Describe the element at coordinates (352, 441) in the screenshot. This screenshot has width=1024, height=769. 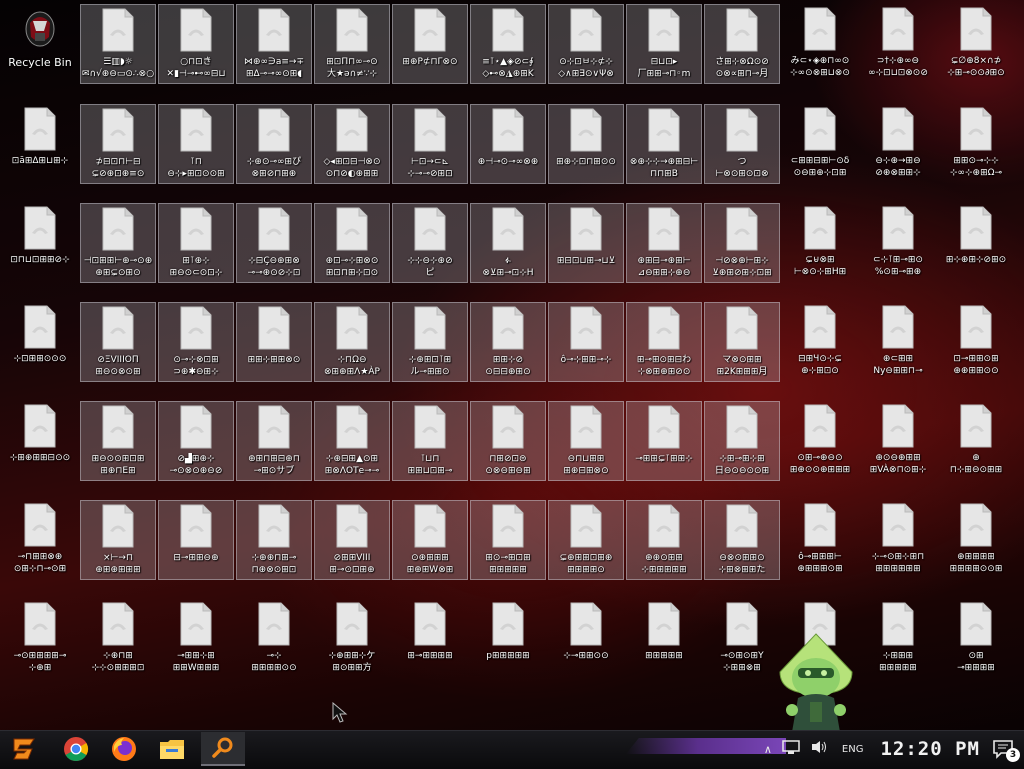
I see `desktop-file-icon: ⊹⊕⊟⊞▲⊙⊞ ⊞⊗ΛΟΤe⊸⊸` at that location.